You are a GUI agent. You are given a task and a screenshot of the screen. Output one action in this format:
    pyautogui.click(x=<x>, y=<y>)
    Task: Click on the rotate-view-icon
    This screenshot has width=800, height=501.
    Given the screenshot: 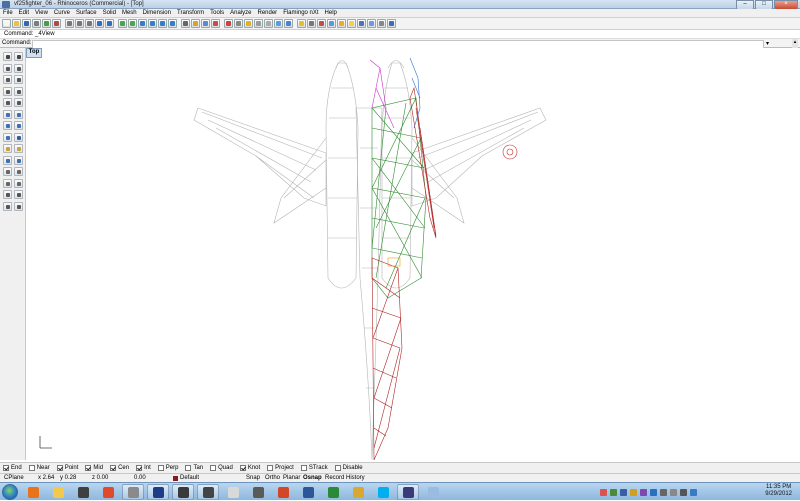 What is the action you would take?
    pyautogui.click(x=132, y=23)
    